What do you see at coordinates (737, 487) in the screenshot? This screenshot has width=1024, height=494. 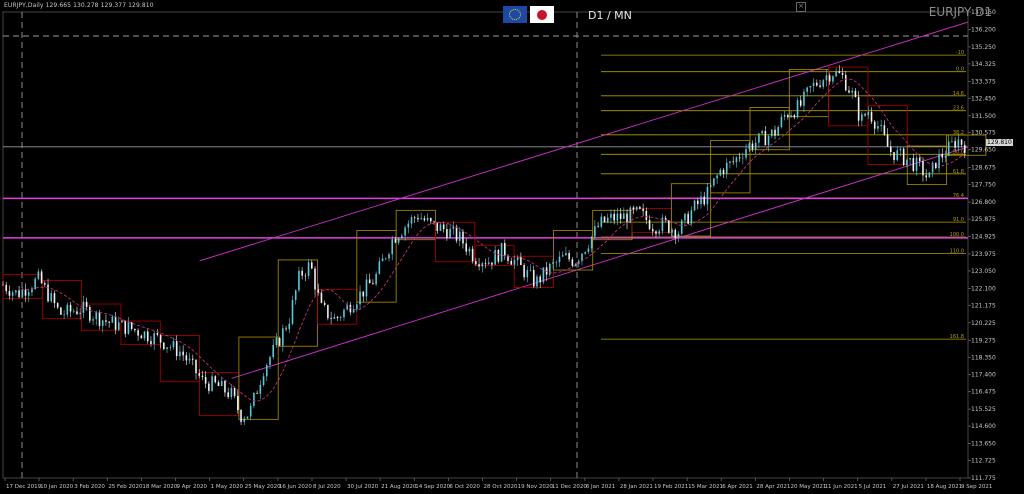 I see `x-tick-label-21: 6 Apr 2021` at bounding box center [737, 487].